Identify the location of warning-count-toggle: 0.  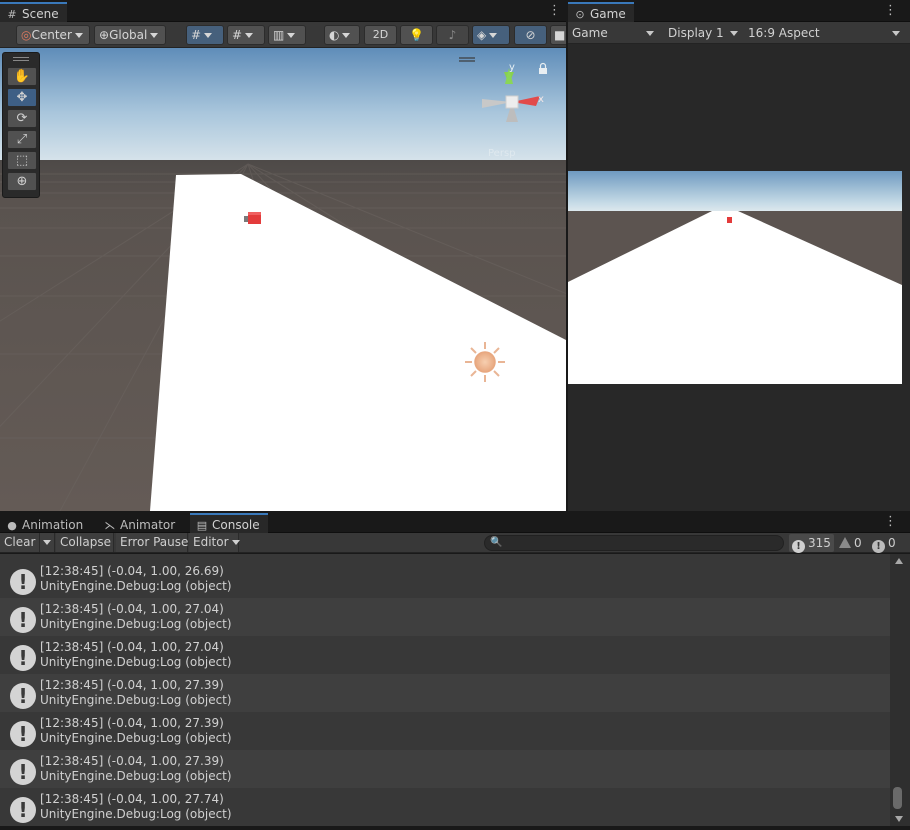
(850, 543).